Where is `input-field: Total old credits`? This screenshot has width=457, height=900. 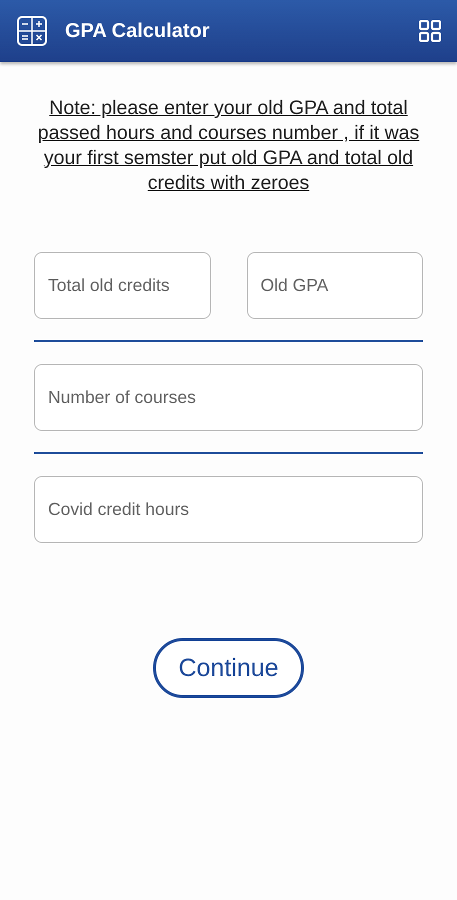 input-field: Total old credits is located at coordinates (122, 285).